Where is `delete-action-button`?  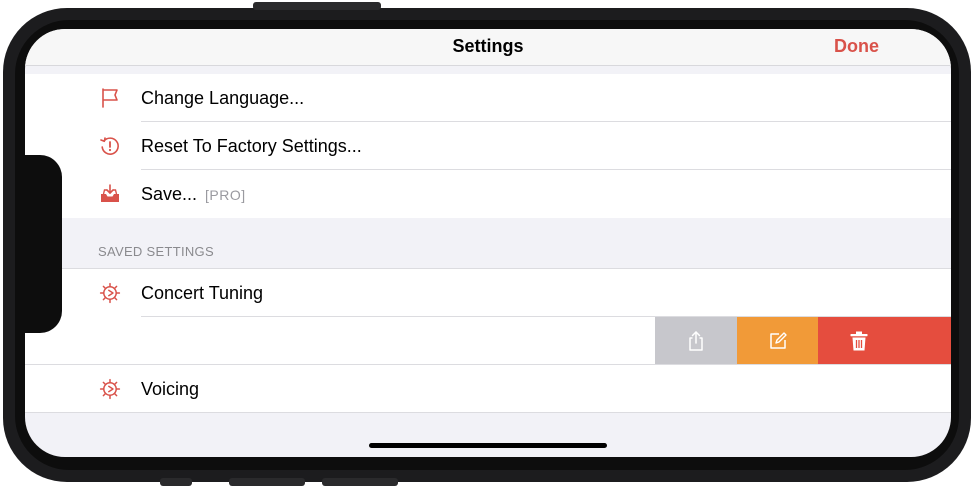
delete-action-button is located at coordinates (884, 341).